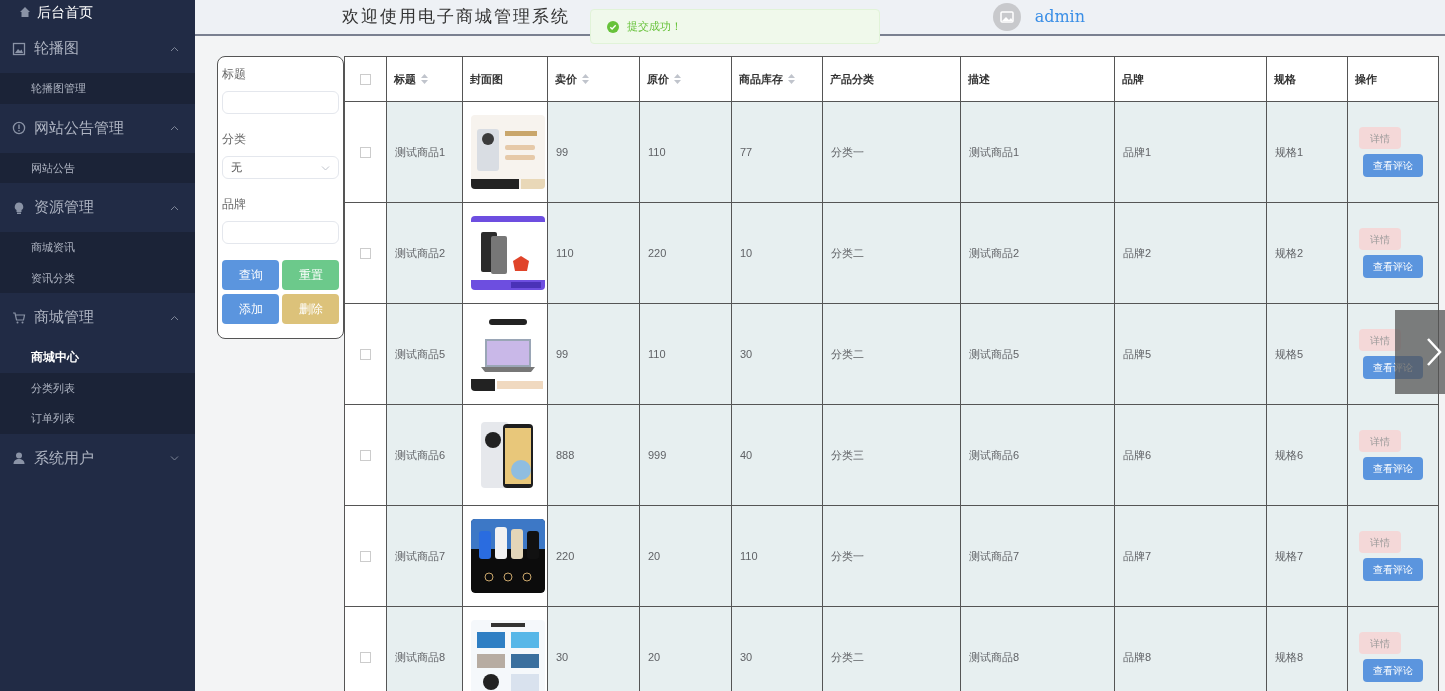 This screenshot has height=691, width=1445. What do you see at coordinates (97, 12) in the screenshot?
I see `home-menu-item: 后台首页` at bounding box center [97, 12].